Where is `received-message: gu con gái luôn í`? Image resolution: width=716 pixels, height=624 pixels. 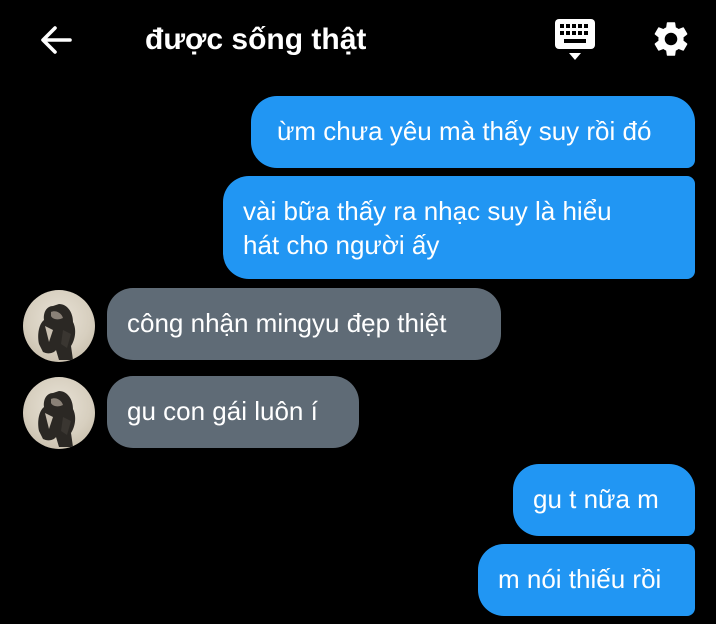 received-message: gu con gái luôn í is located at coordinates (233, 412).